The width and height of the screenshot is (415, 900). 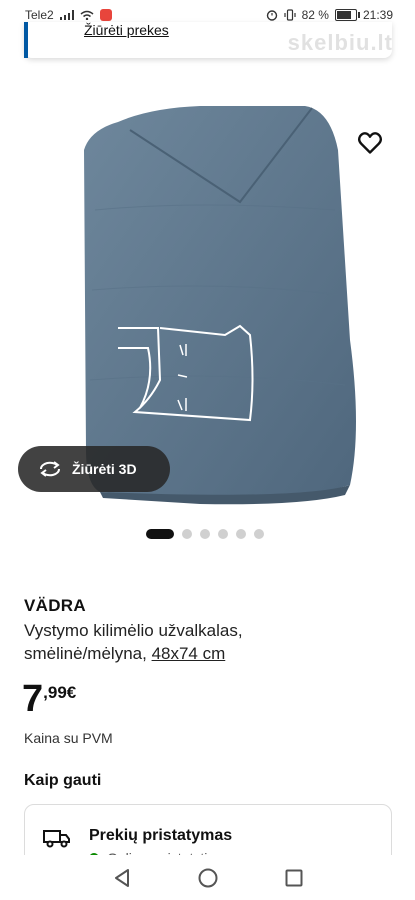 I want to click on battery-percent: 82 %, so click(x=315, y=15).